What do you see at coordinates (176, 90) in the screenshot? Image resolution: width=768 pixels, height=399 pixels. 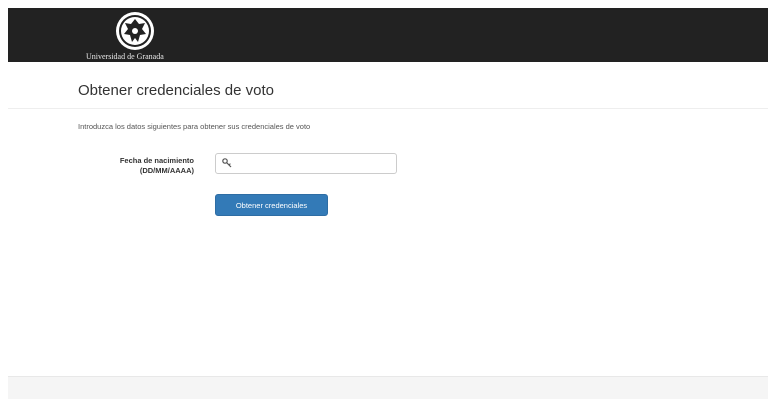 I see `page-title: Obtener credenciales de voto` at bounding box center [176, 90].